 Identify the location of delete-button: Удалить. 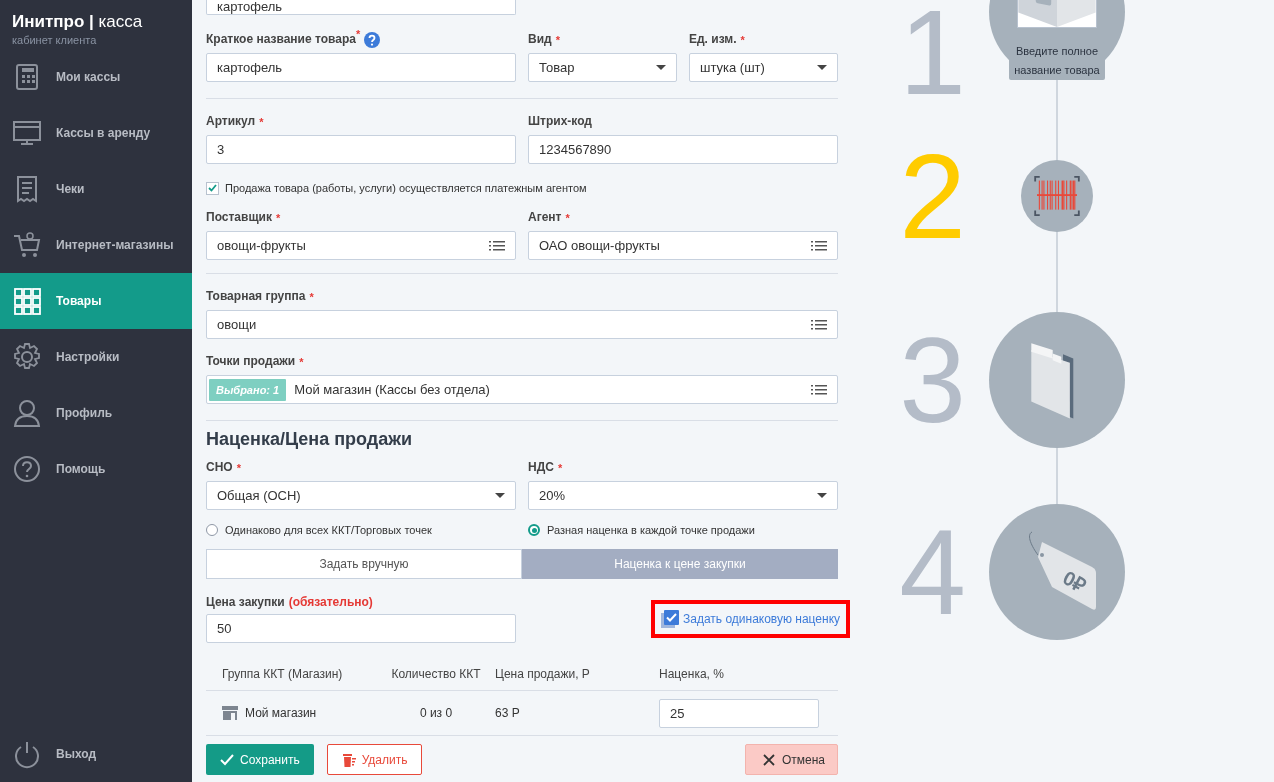
(374, 759).